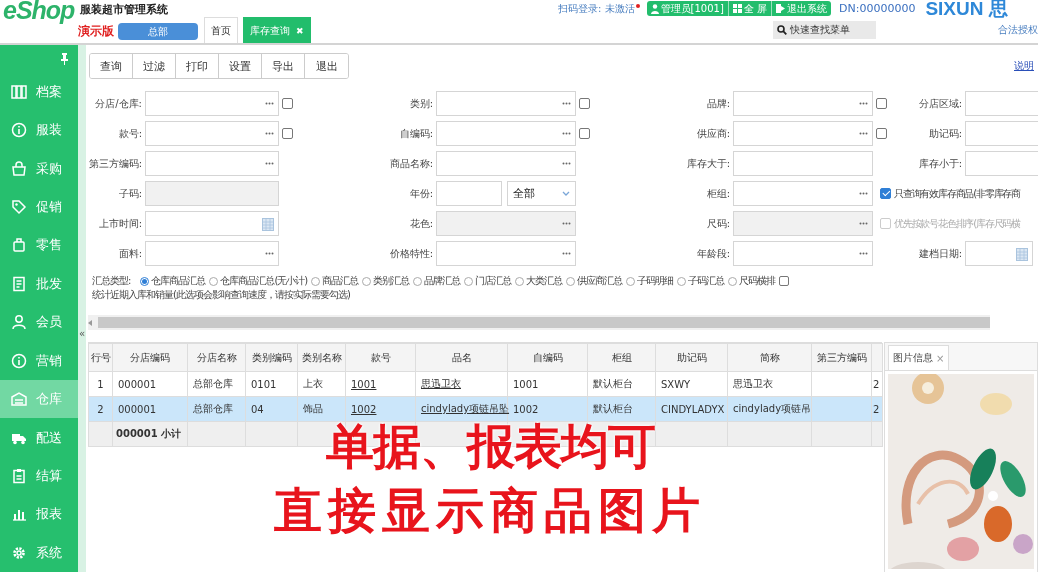 The height and width of the screenshot is (572, 1038). I want to click on field-label: 自编码:, so click(415, 133).